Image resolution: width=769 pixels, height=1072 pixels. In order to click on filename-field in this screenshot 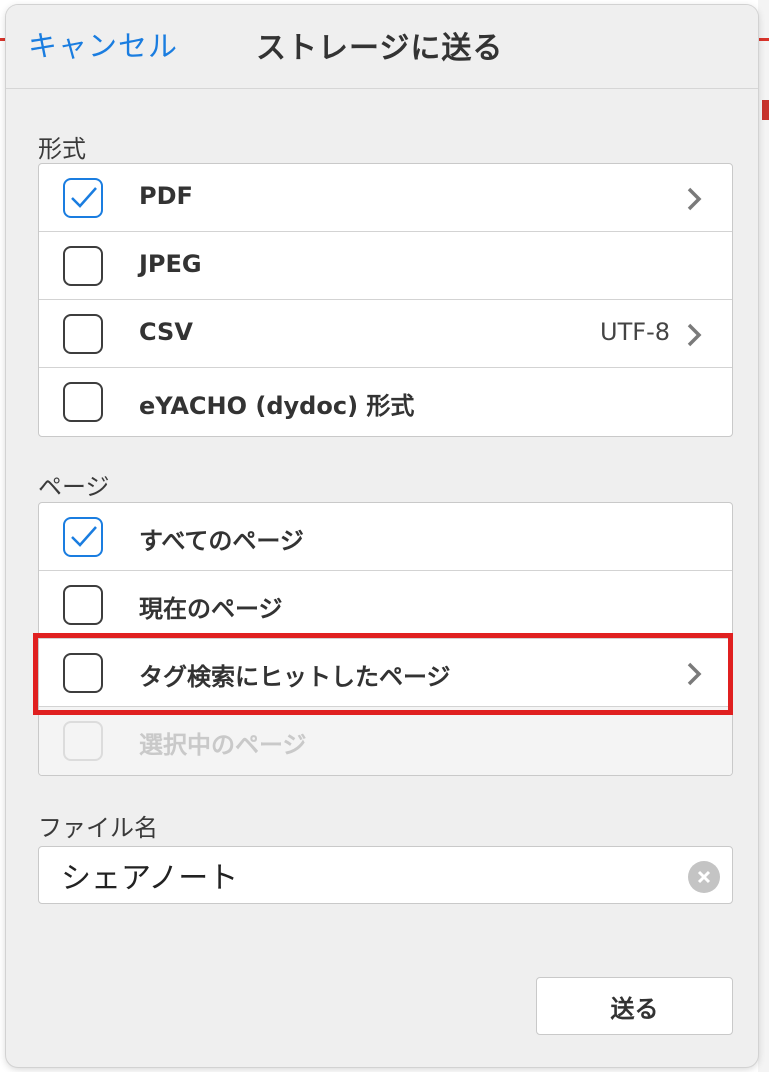, I will do `click(385, 875)`.